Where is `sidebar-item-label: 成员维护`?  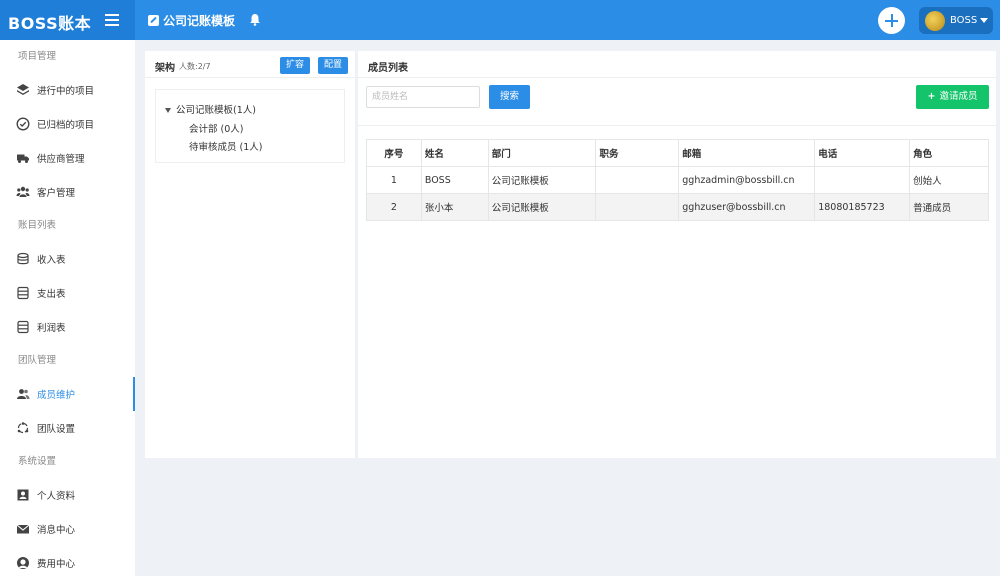 sidebar-item-label: 成员维护 is located at coordinates (56, 395).